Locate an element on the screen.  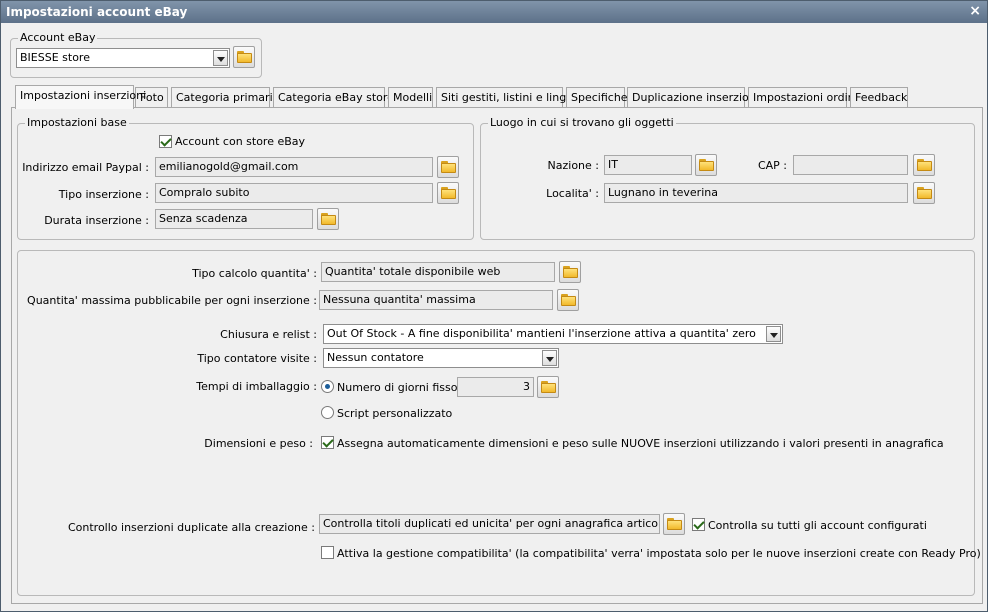
tab-label: Impostazioni ordini is located at coordinates (805, 97).